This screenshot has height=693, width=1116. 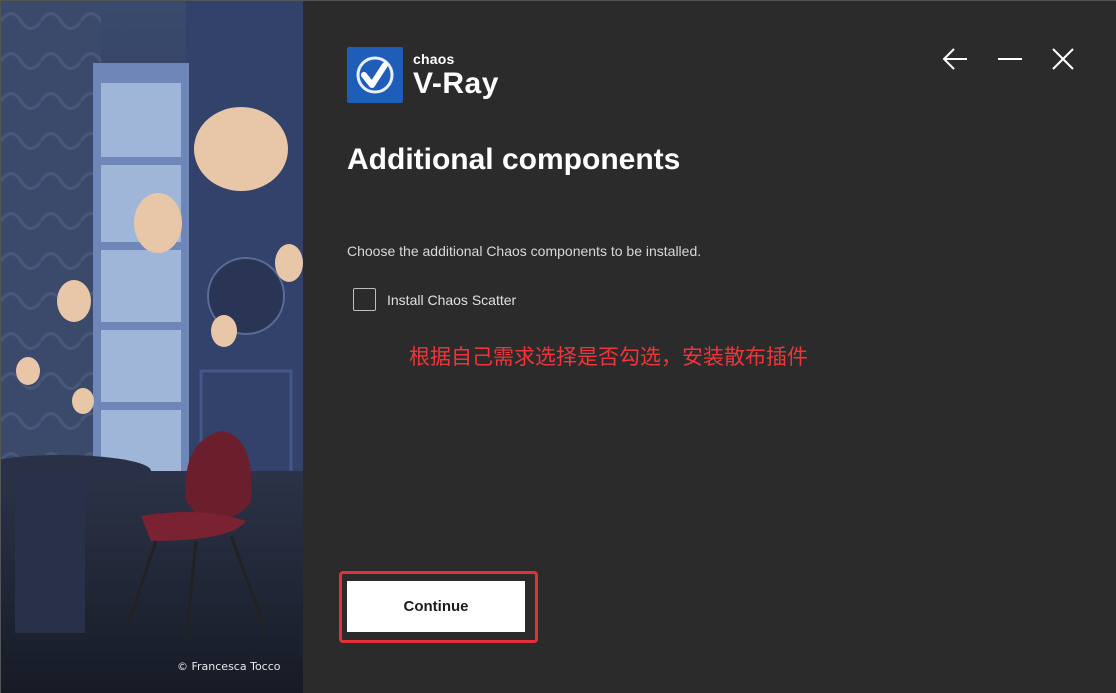 I want to click on arrow-left-icon, so click(x=954, y=59).